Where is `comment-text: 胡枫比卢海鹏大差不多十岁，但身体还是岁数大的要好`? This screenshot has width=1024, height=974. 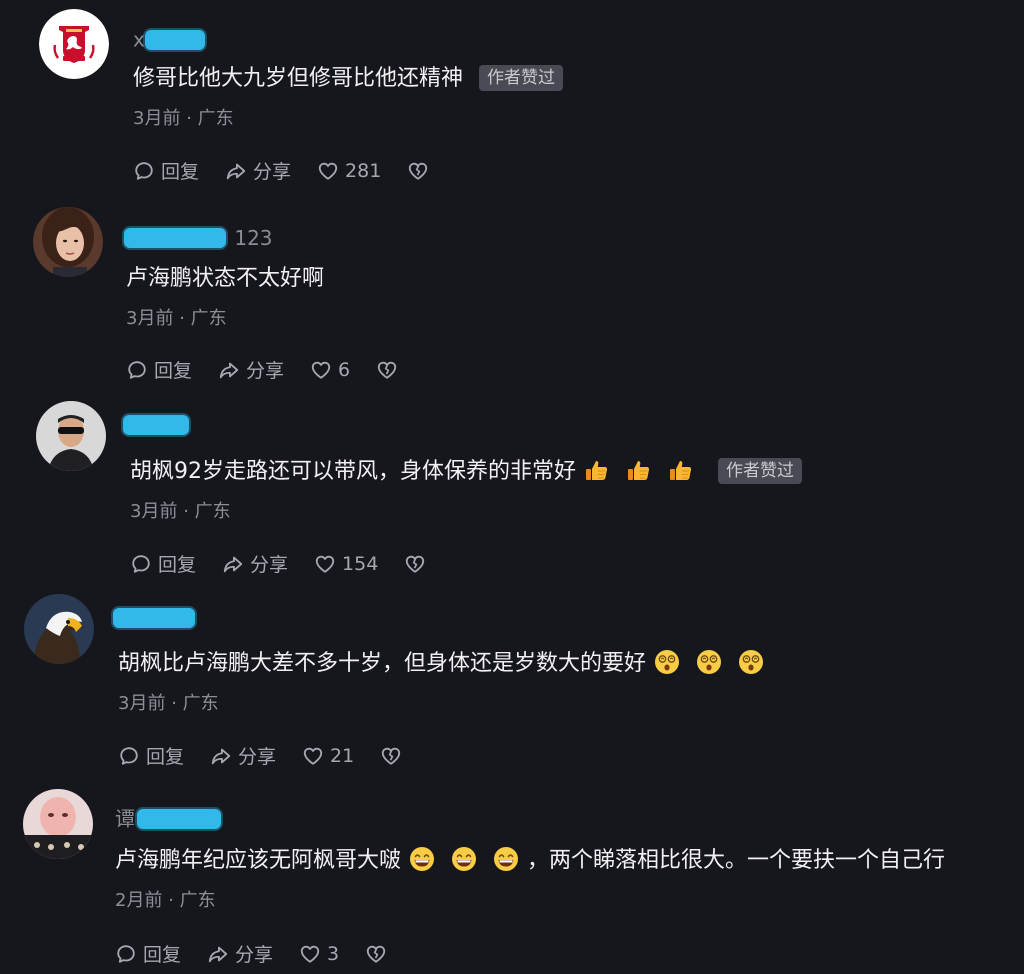 comment-text: 胡枫比卢海鹏大差不多十岁，但身体还是岁数大的要好 is located at coordinates (445, 664).